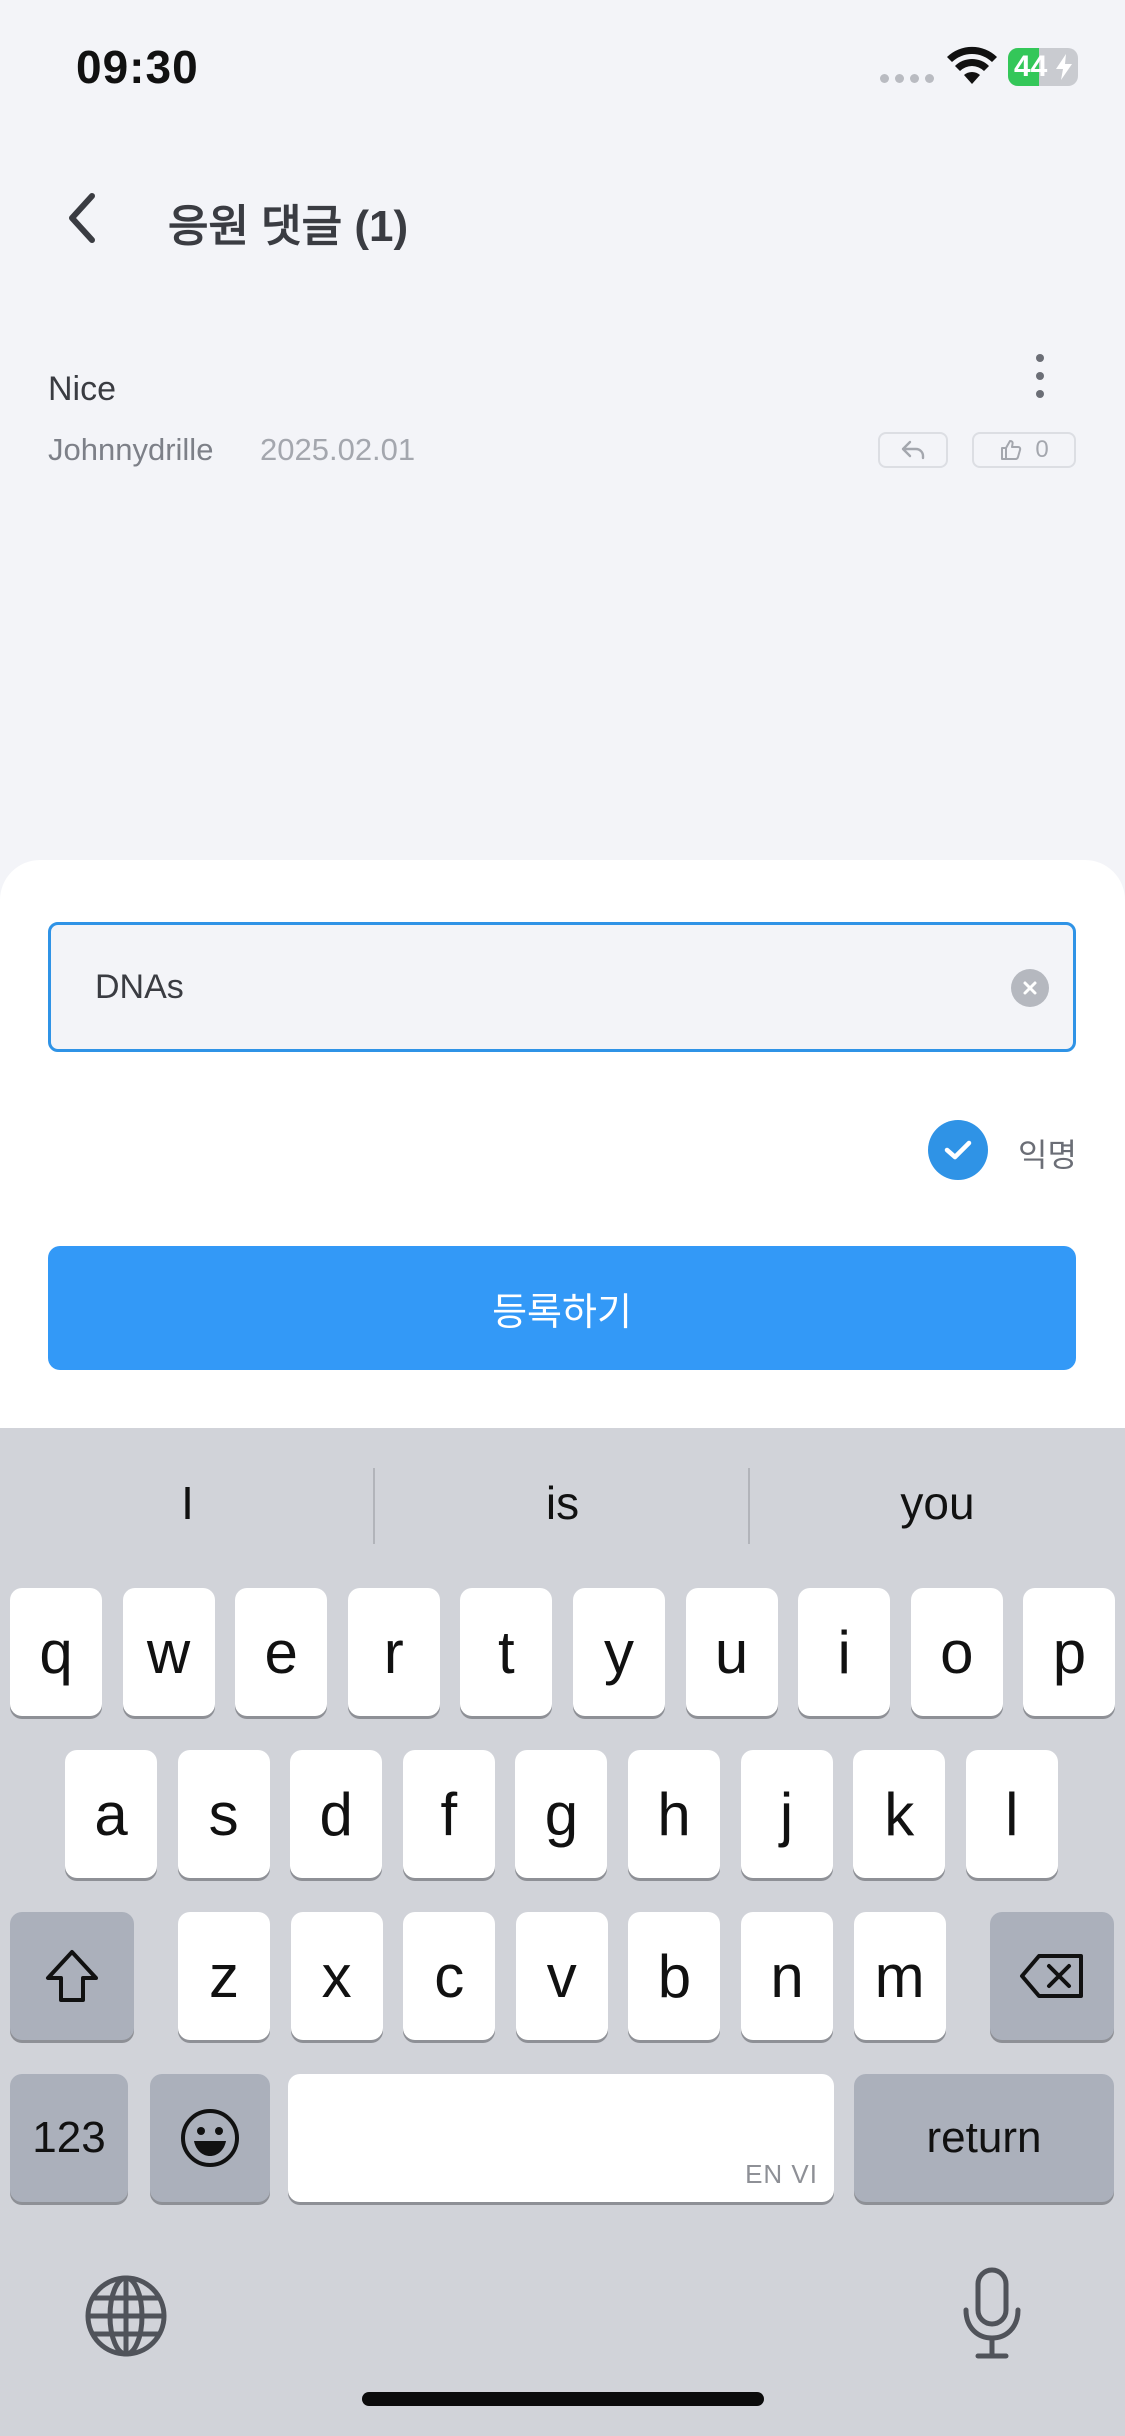  What do you see at coordinates (563, 2399) in the screenshot?
I see `home-indicator` at bounding box center [563, 2399].